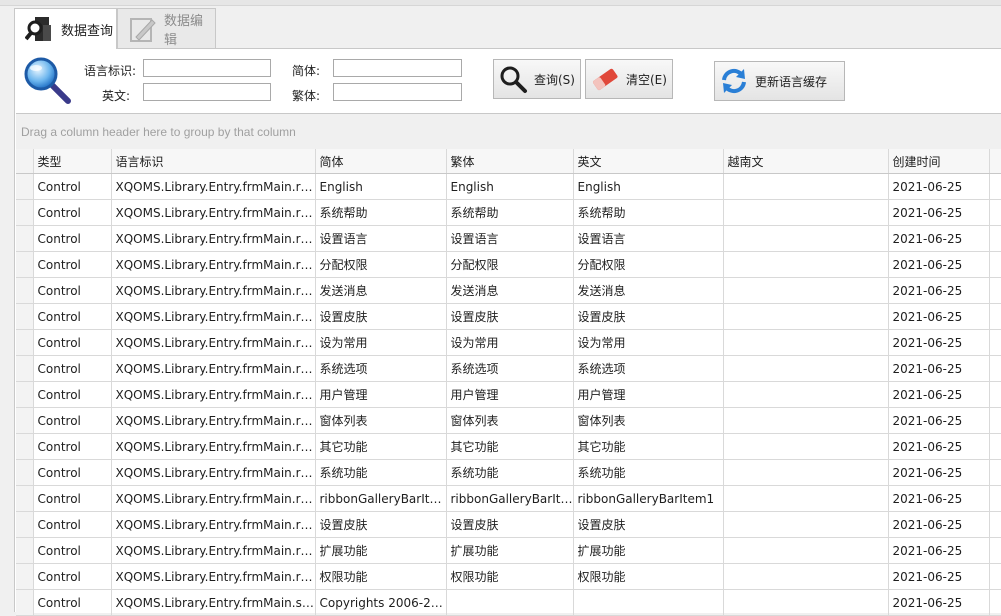 Image resolution: width=1001 pixels, height=616 pixels. What do you see at coordinates (381, 238) in the screenshot?
I see `cell-jianti: 设置语言` at bounding box center [381, 238].